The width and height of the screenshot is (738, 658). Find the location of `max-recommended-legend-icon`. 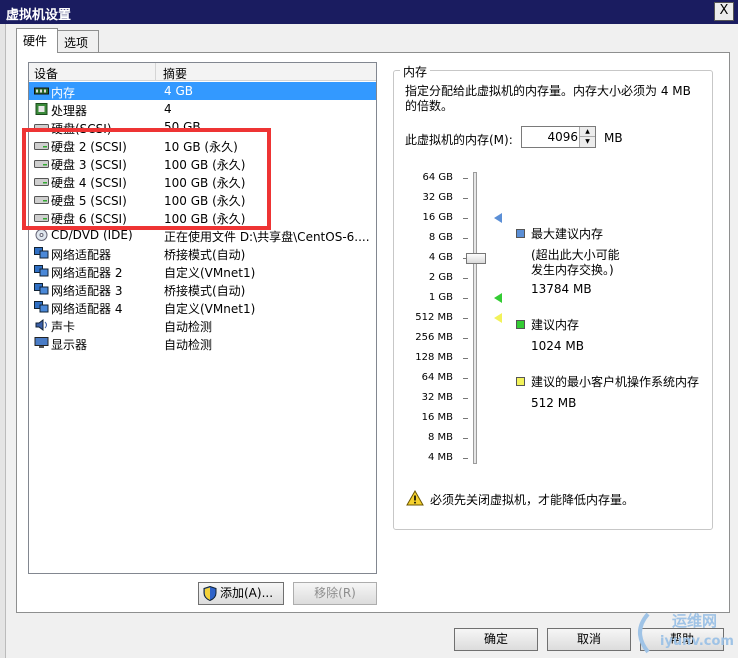

max-recommended-legend-icon is located at coordinates (520, 233).